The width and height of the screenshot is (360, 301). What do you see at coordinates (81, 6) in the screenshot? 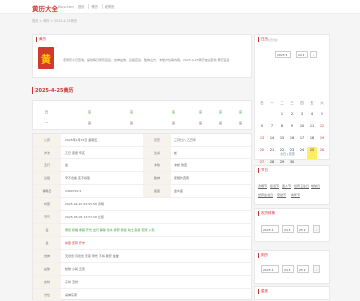
I see `nav-home: 首页` at bounding box center [81, 6].